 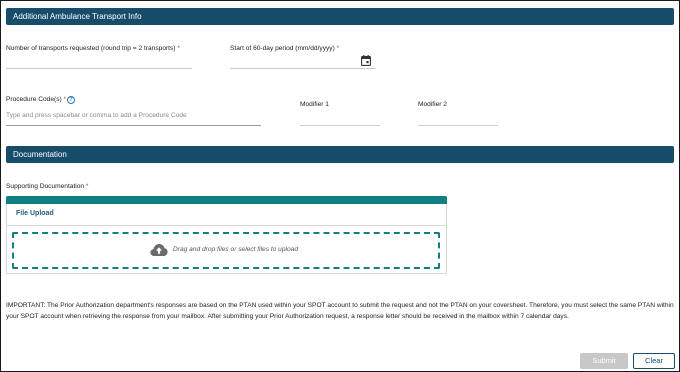 What do you see at coordinates (604, 361) in the screenshot?
I see `submit-button: Submit` at bounding box center [604, 361].